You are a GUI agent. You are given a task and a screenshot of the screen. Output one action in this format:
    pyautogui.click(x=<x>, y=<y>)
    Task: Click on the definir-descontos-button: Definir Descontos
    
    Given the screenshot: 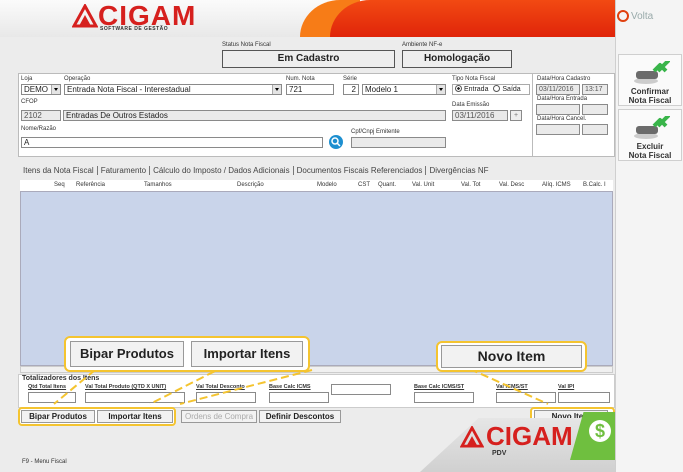 What is the action you would take?
    pyautogui.click(x=300, y=416)
    